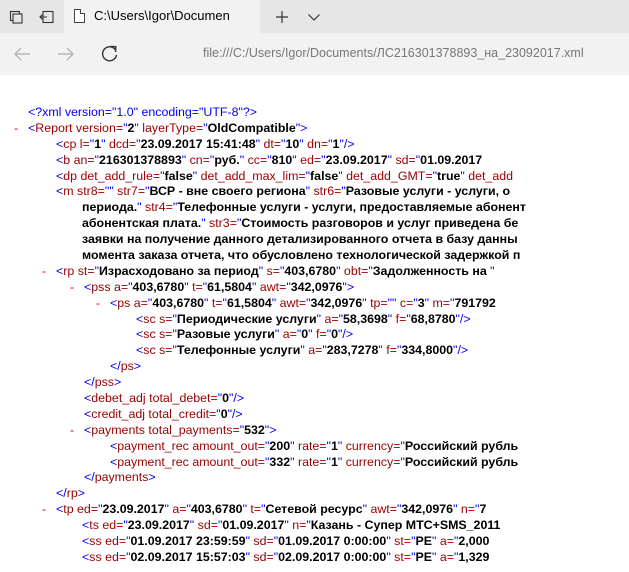  I want to click on xml-attribute-name: det_add, so click(489, 175).